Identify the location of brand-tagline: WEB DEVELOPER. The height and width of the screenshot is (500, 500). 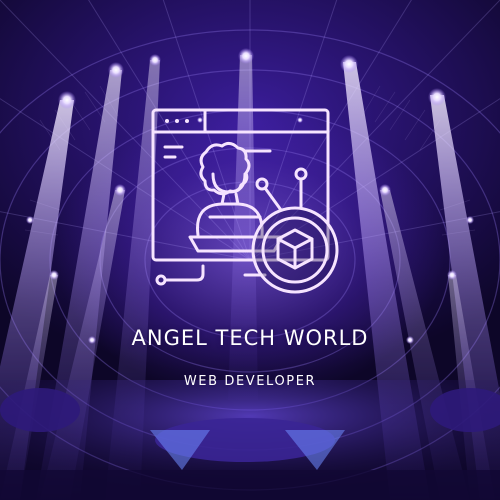
(250, 381).